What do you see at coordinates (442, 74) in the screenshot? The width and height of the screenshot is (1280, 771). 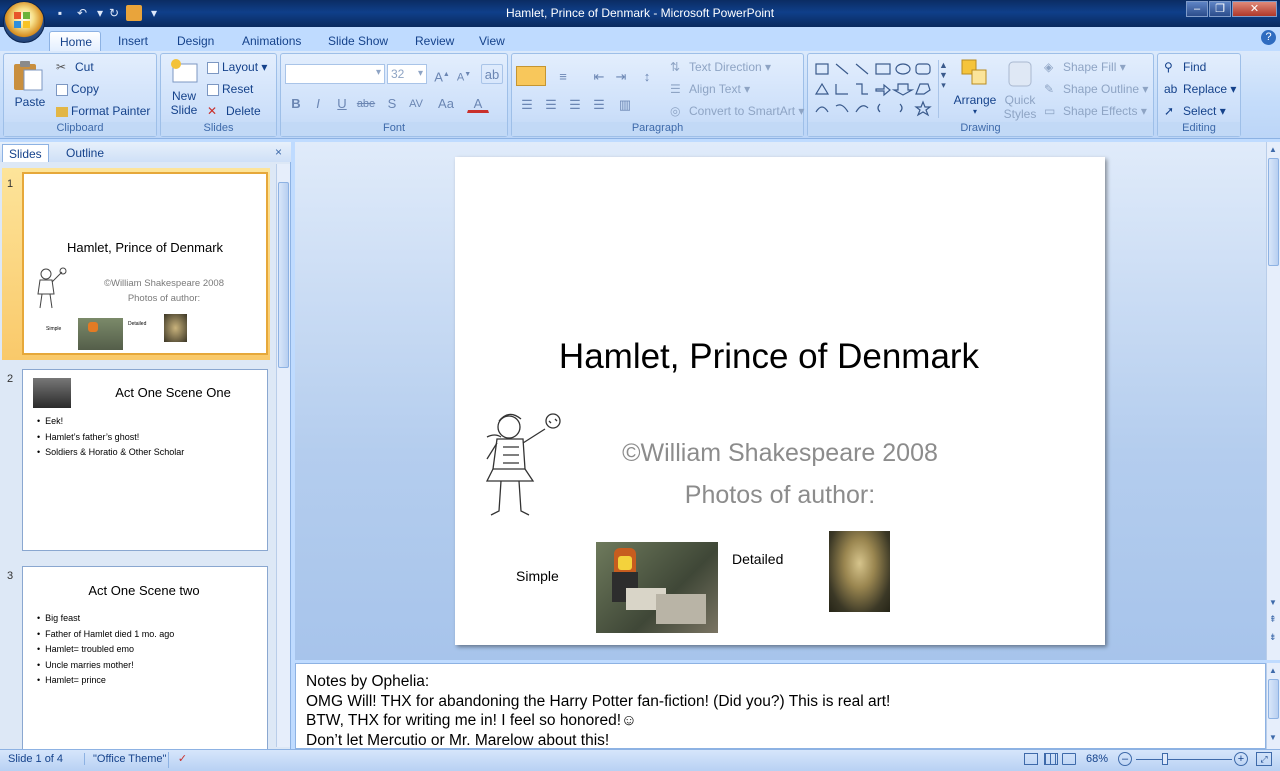 I see `grow-font-icon: A▲` at bounding box center [442, 74].